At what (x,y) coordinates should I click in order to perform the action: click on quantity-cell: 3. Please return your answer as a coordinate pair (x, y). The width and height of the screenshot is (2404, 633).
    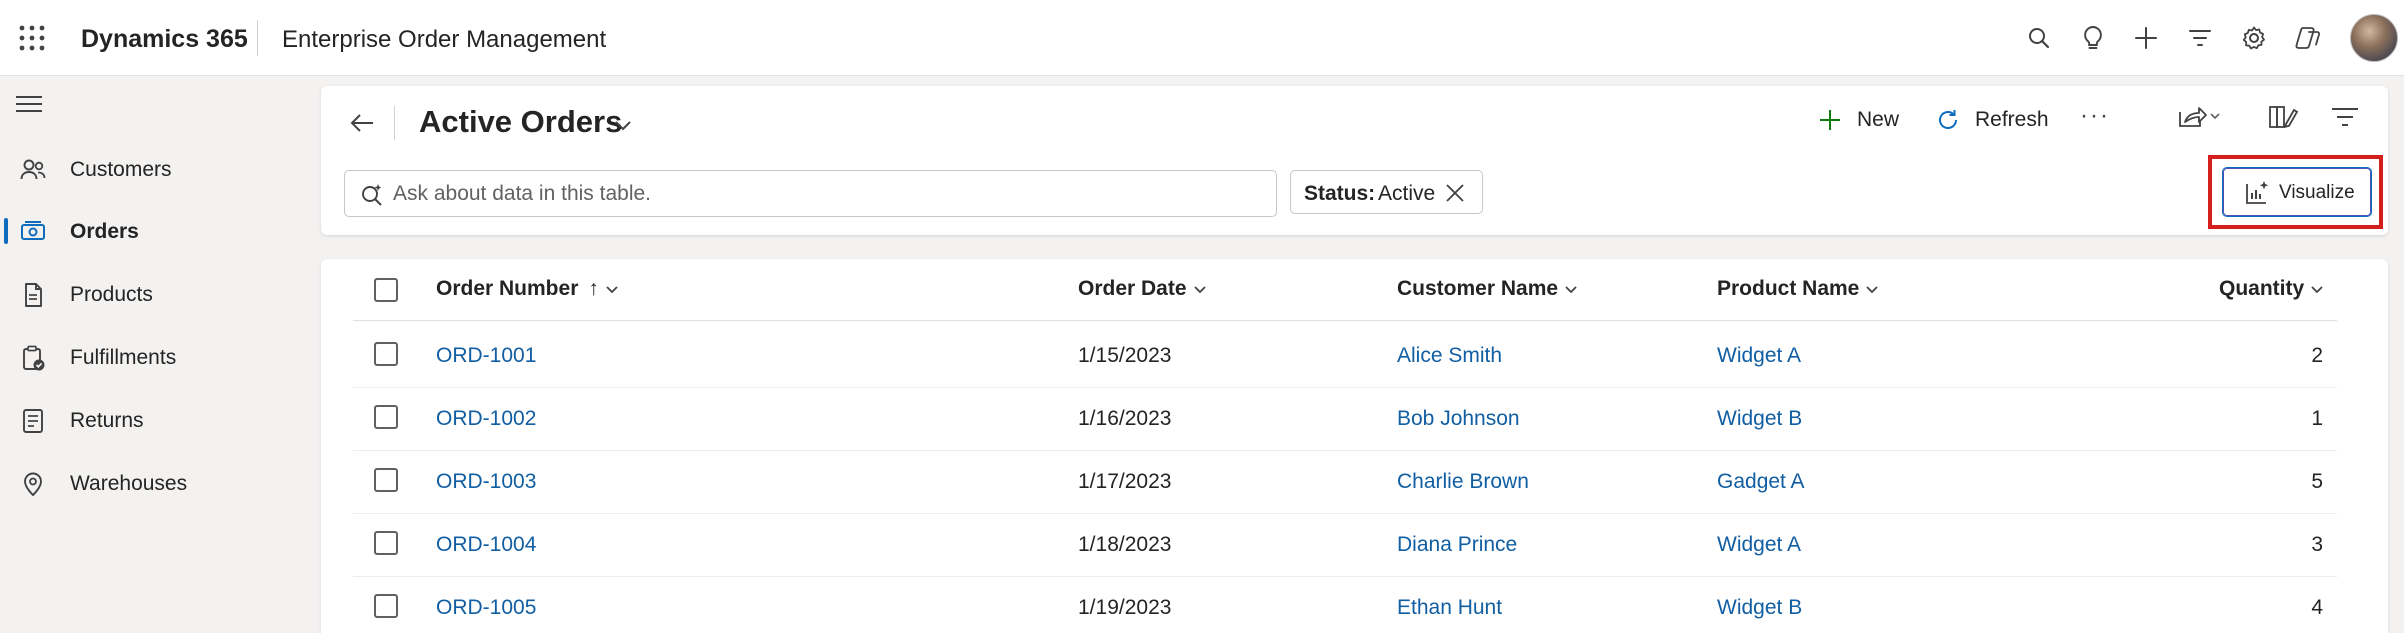
    Looking at the image, I should click on (2317, 544).